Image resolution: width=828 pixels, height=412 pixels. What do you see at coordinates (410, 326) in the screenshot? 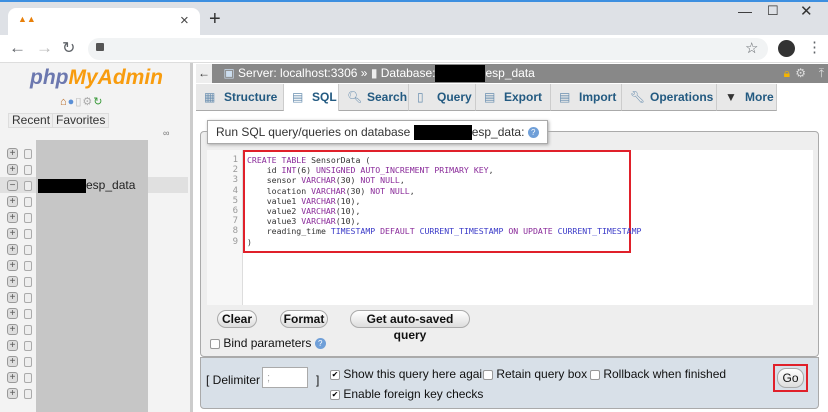
I see `get-autosaved-query-button: Get auto-saved query` at bounding box center [410, 326].